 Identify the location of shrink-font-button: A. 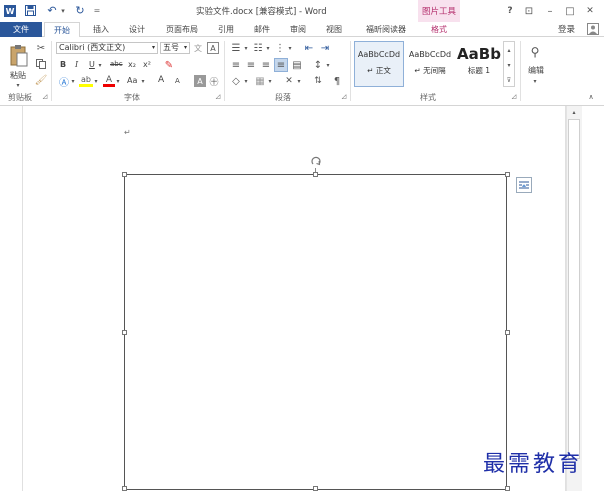
(177, 81).